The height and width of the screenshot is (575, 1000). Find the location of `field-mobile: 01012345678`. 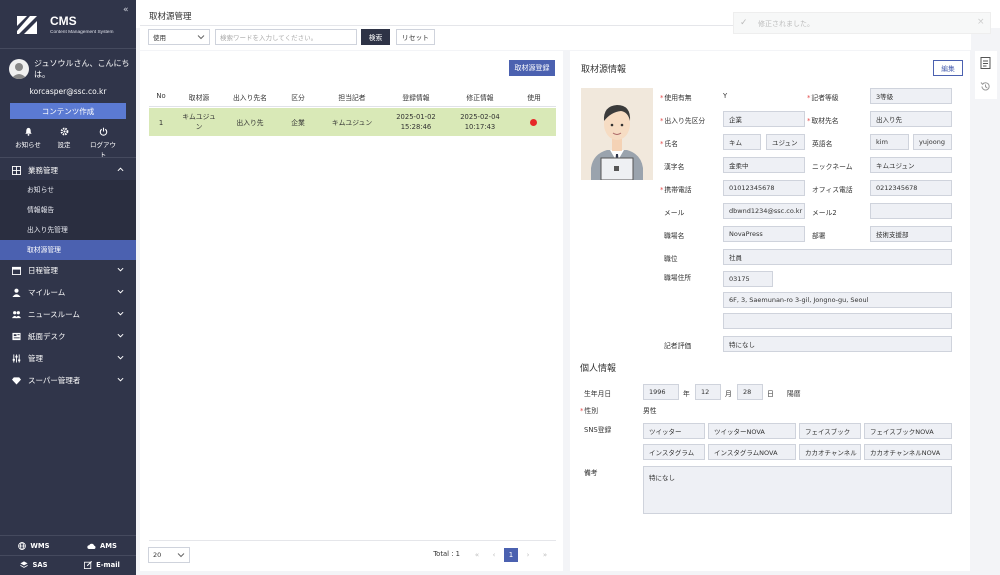

field-mobile: 01012345678 is located at coordinates (764, 188).